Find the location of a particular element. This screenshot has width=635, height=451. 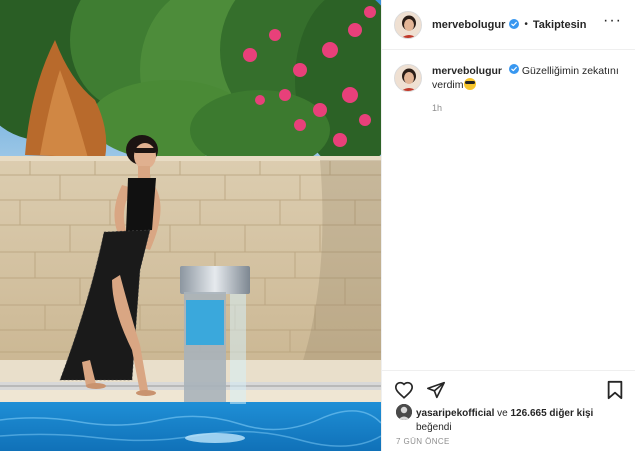

likes-suffix: beğendi is located at coordinates (434, 427).